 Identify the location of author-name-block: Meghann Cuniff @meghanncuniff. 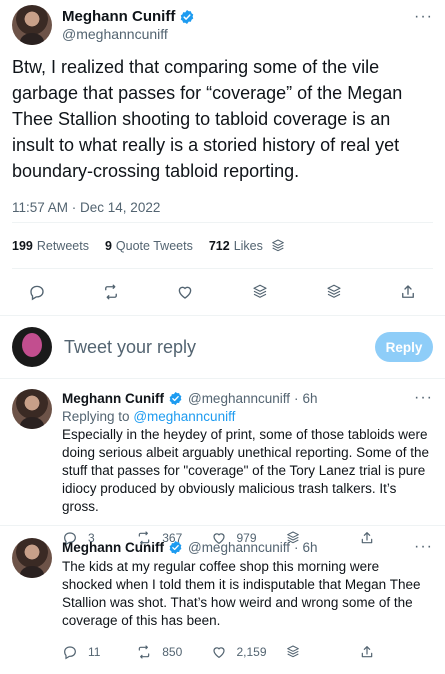
(128, 25).